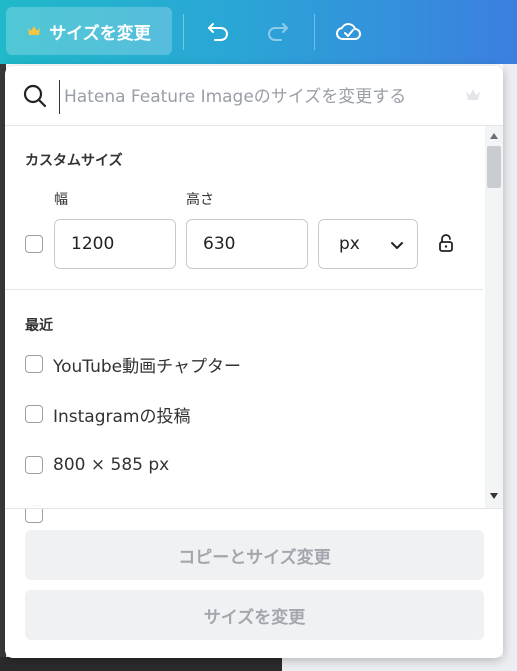  I want to click on height-value: 630, so click(219, 244).